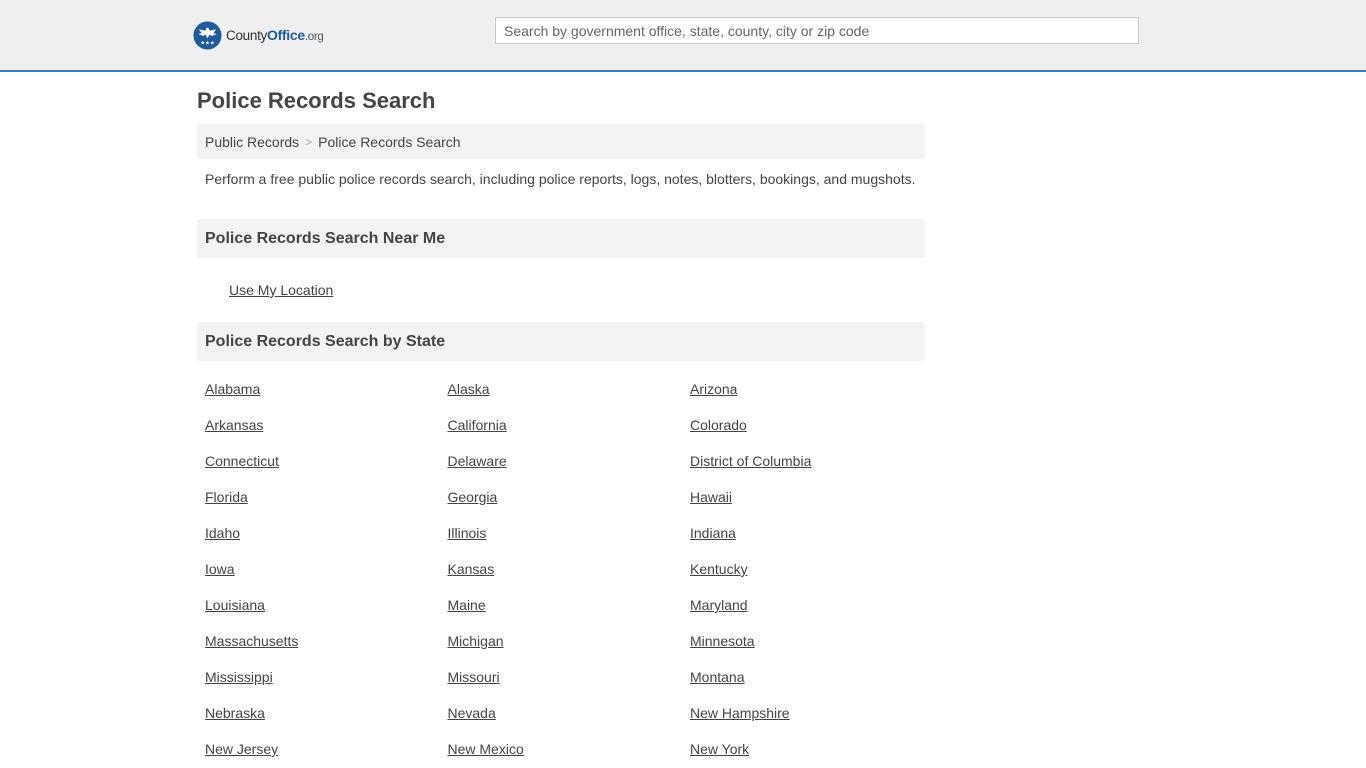  Describe the element at coordinates (811, 569) in the screenshot. I see `state-link-kentucky: Kentucky` at that location.